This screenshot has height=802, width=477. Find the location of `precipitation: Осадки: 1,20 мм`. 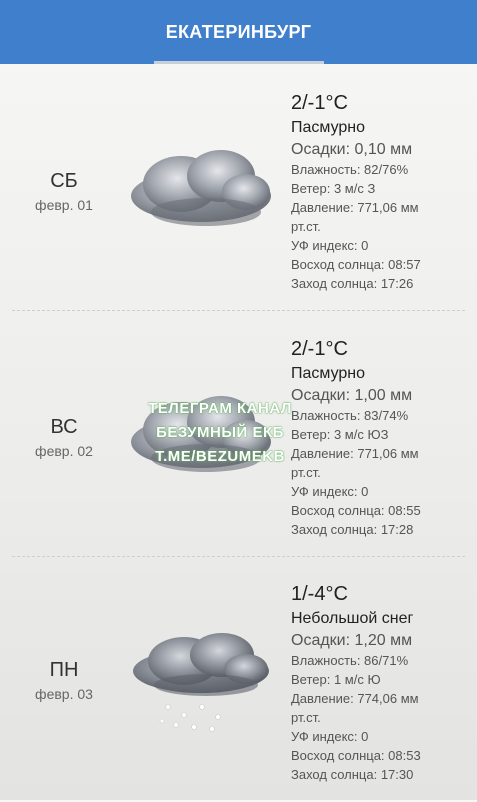

precipitation: Осадки: 1,20 мм is located at coordinates (352, 640).